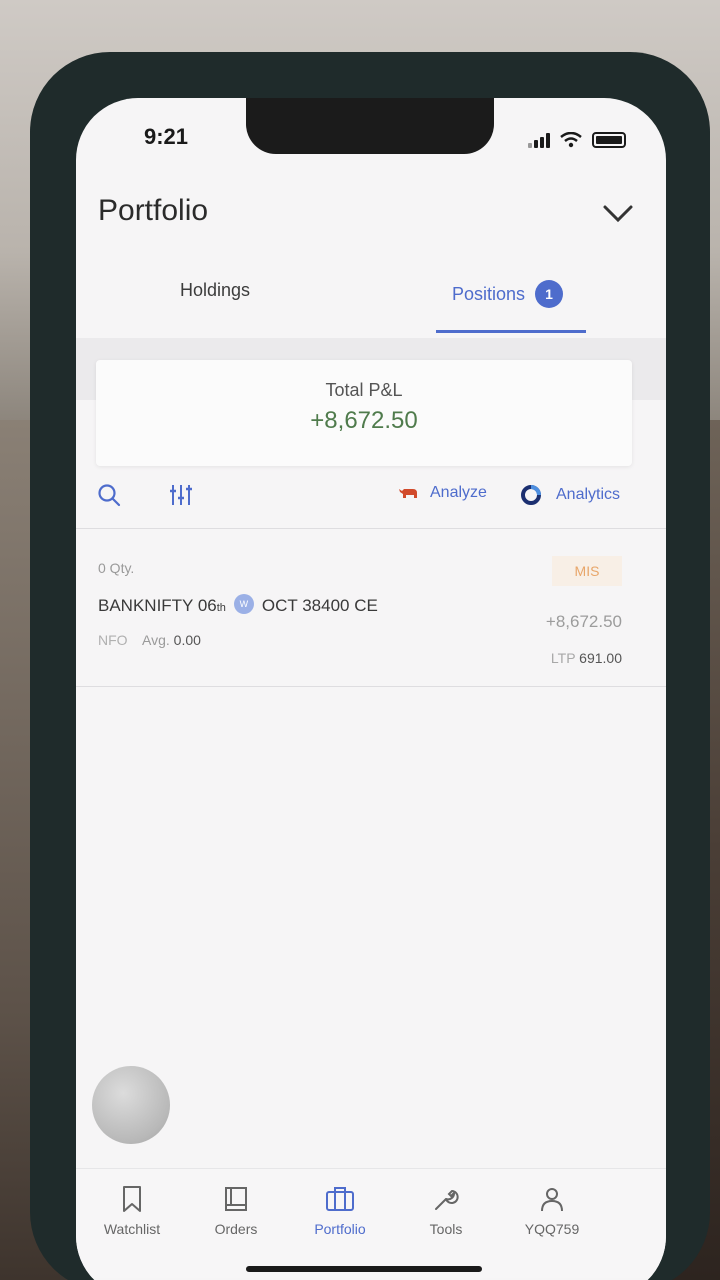  I want to click on avg-value: 0.00, so click(187, 640).